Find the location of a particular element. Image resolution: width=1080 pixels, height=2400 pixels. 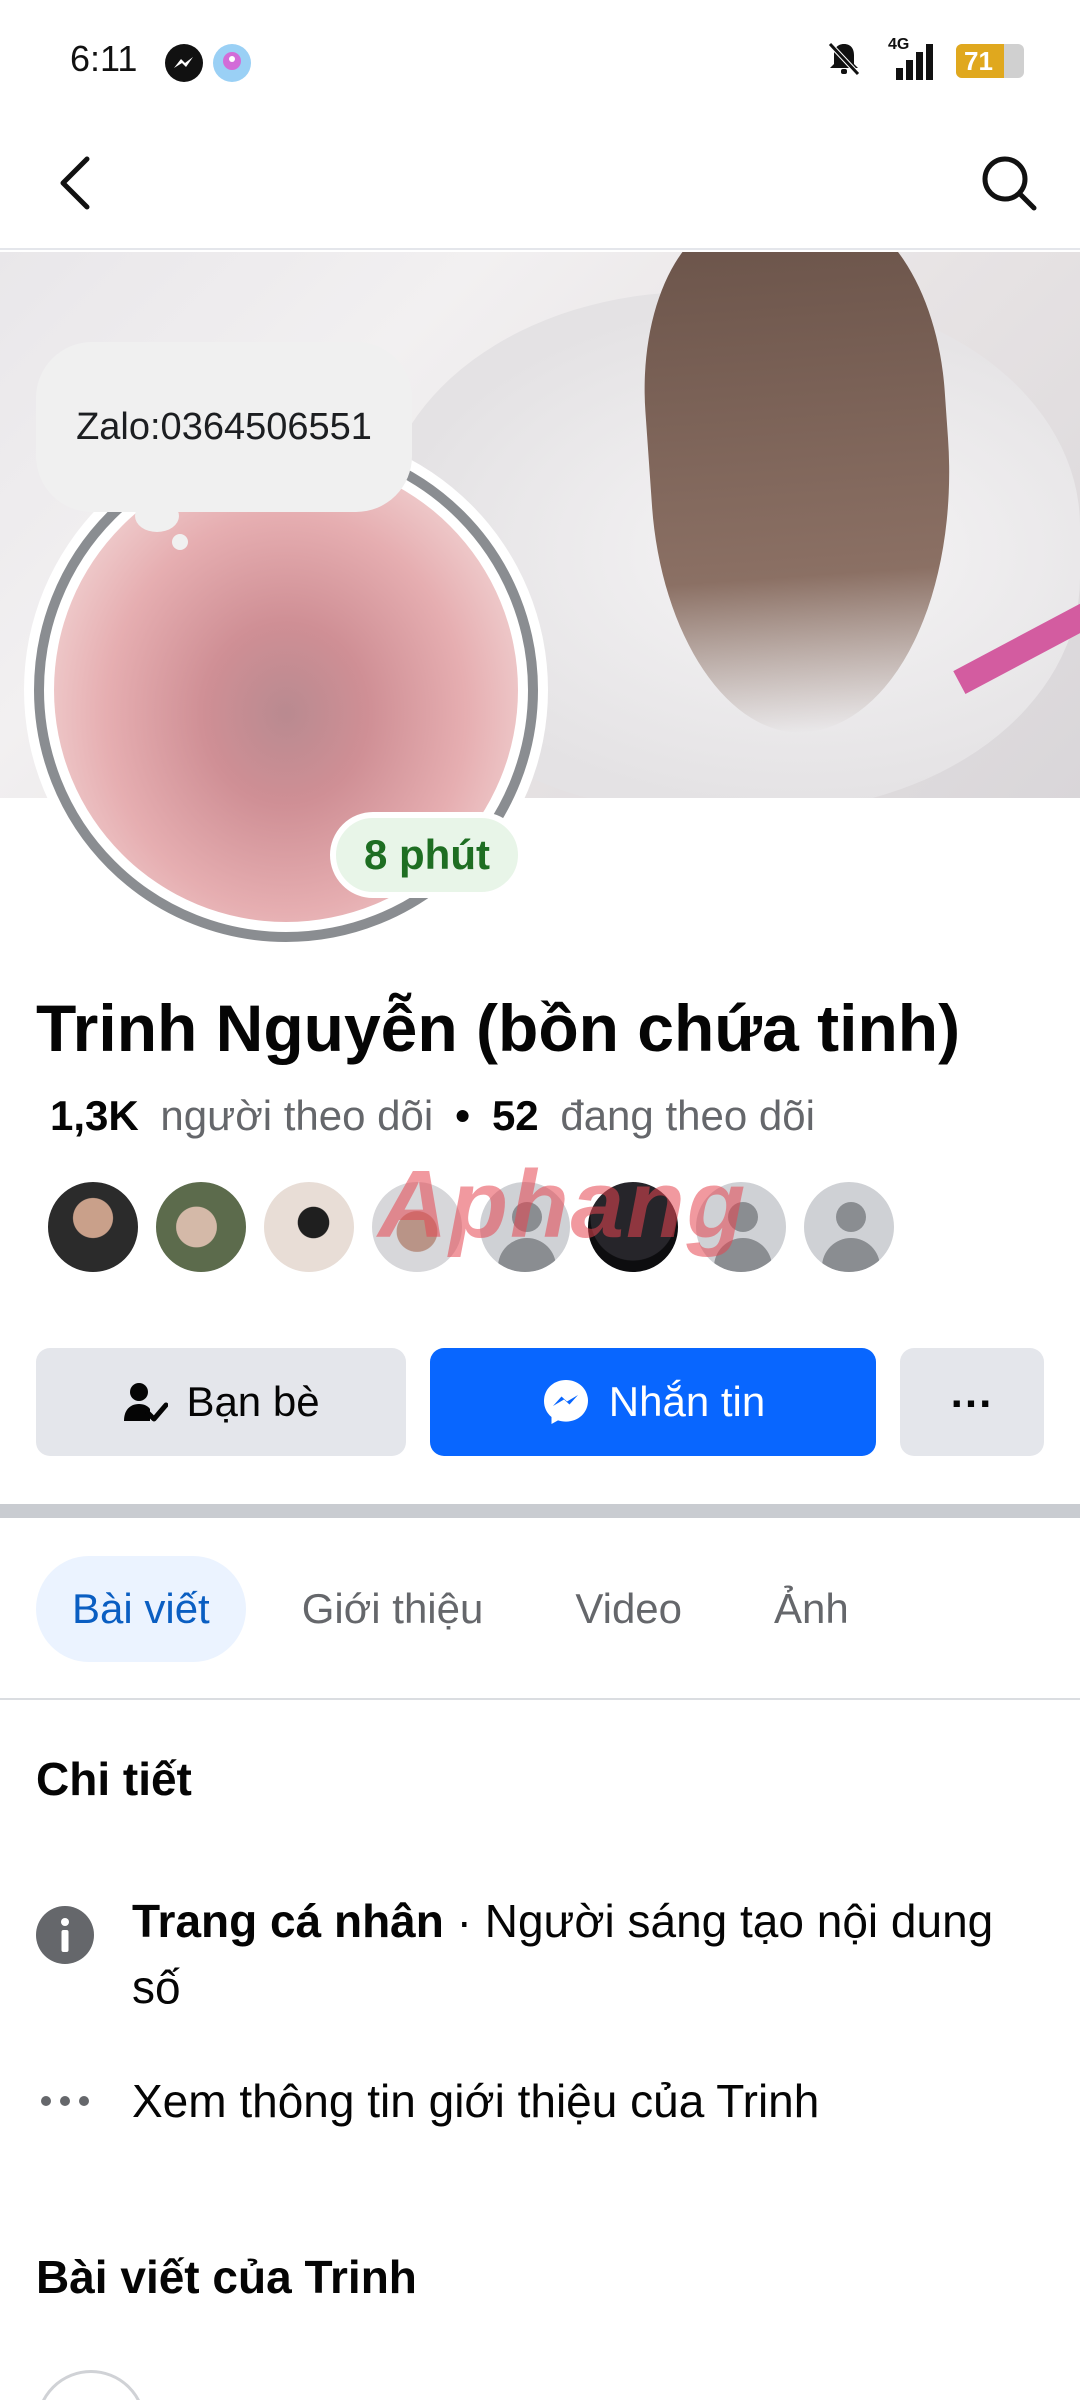

section-divider is located at coordinates (540, 1511).